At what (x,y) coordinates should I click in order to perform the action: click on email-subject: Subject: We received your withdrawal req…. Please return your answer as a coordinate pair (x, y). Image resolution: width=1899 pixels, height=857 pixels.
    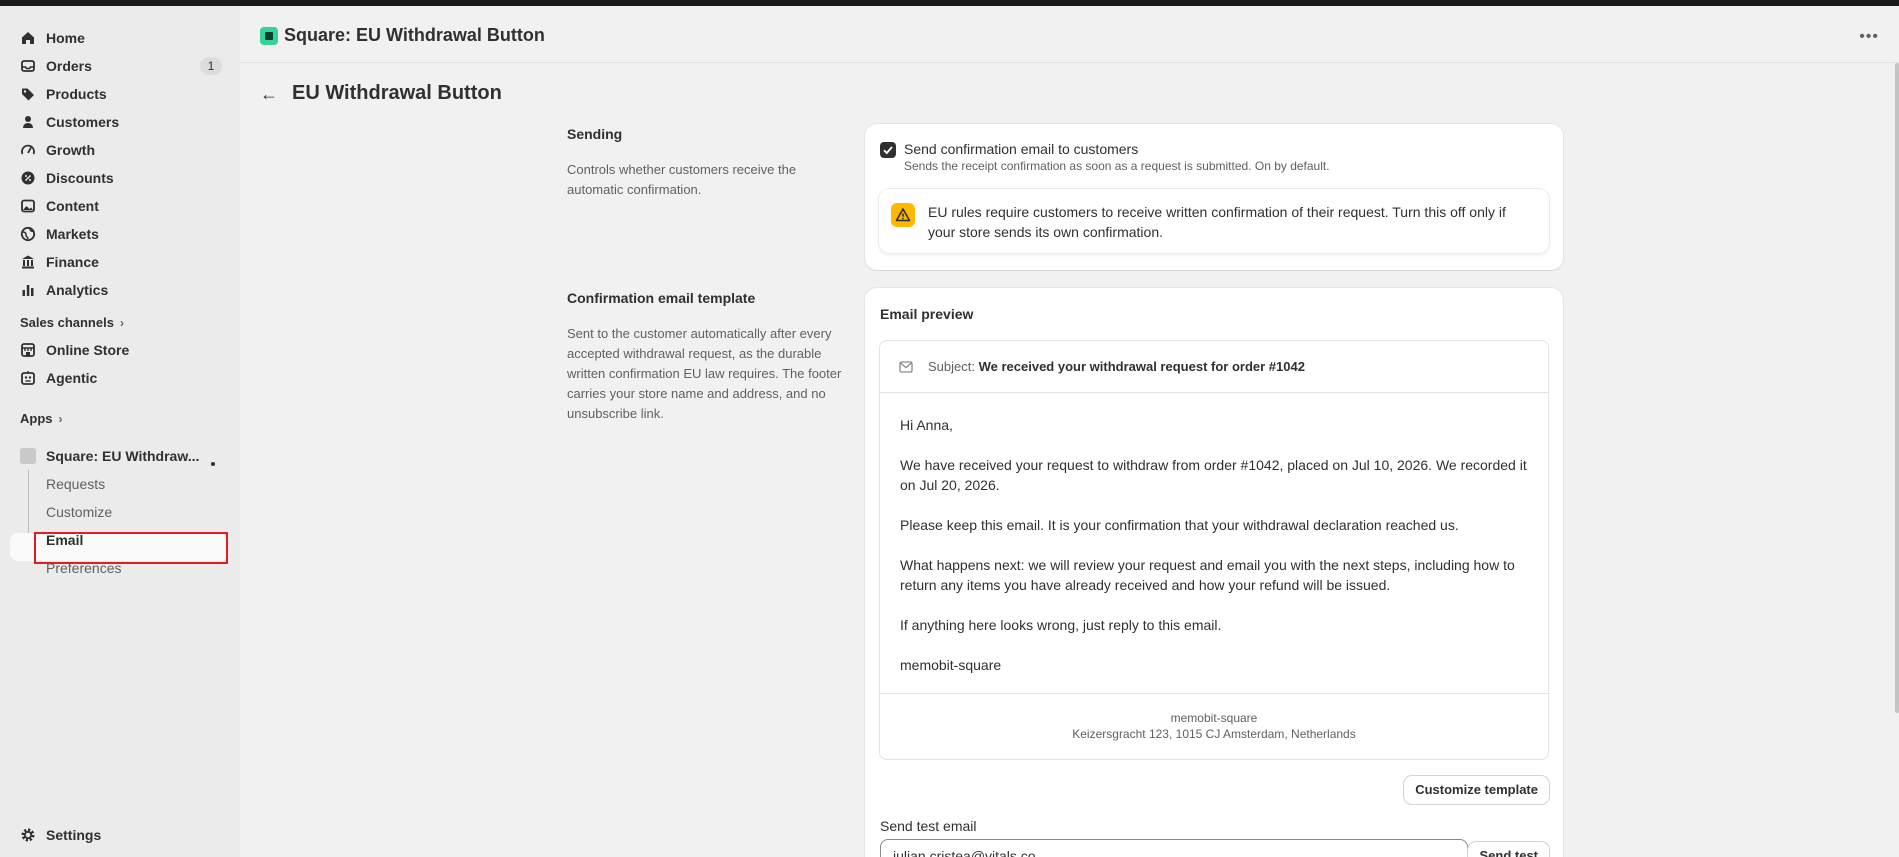
    Looking at the image, I should click on (1116, 366).